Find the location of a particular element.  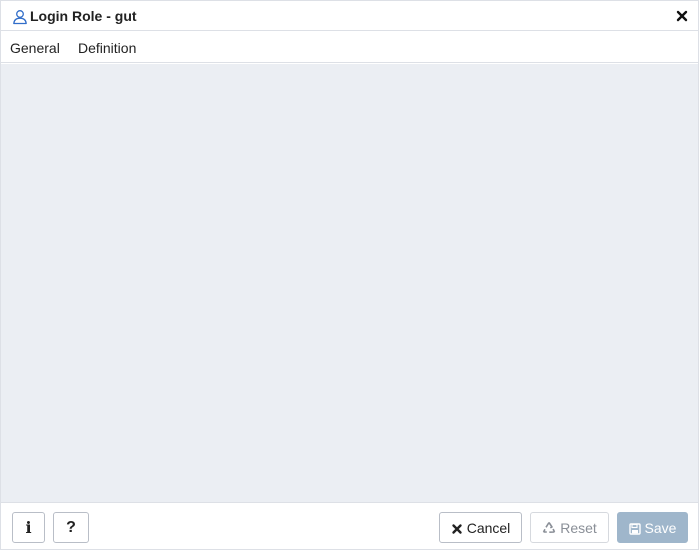

question-icon: ? is located at coordinates (71, 527).